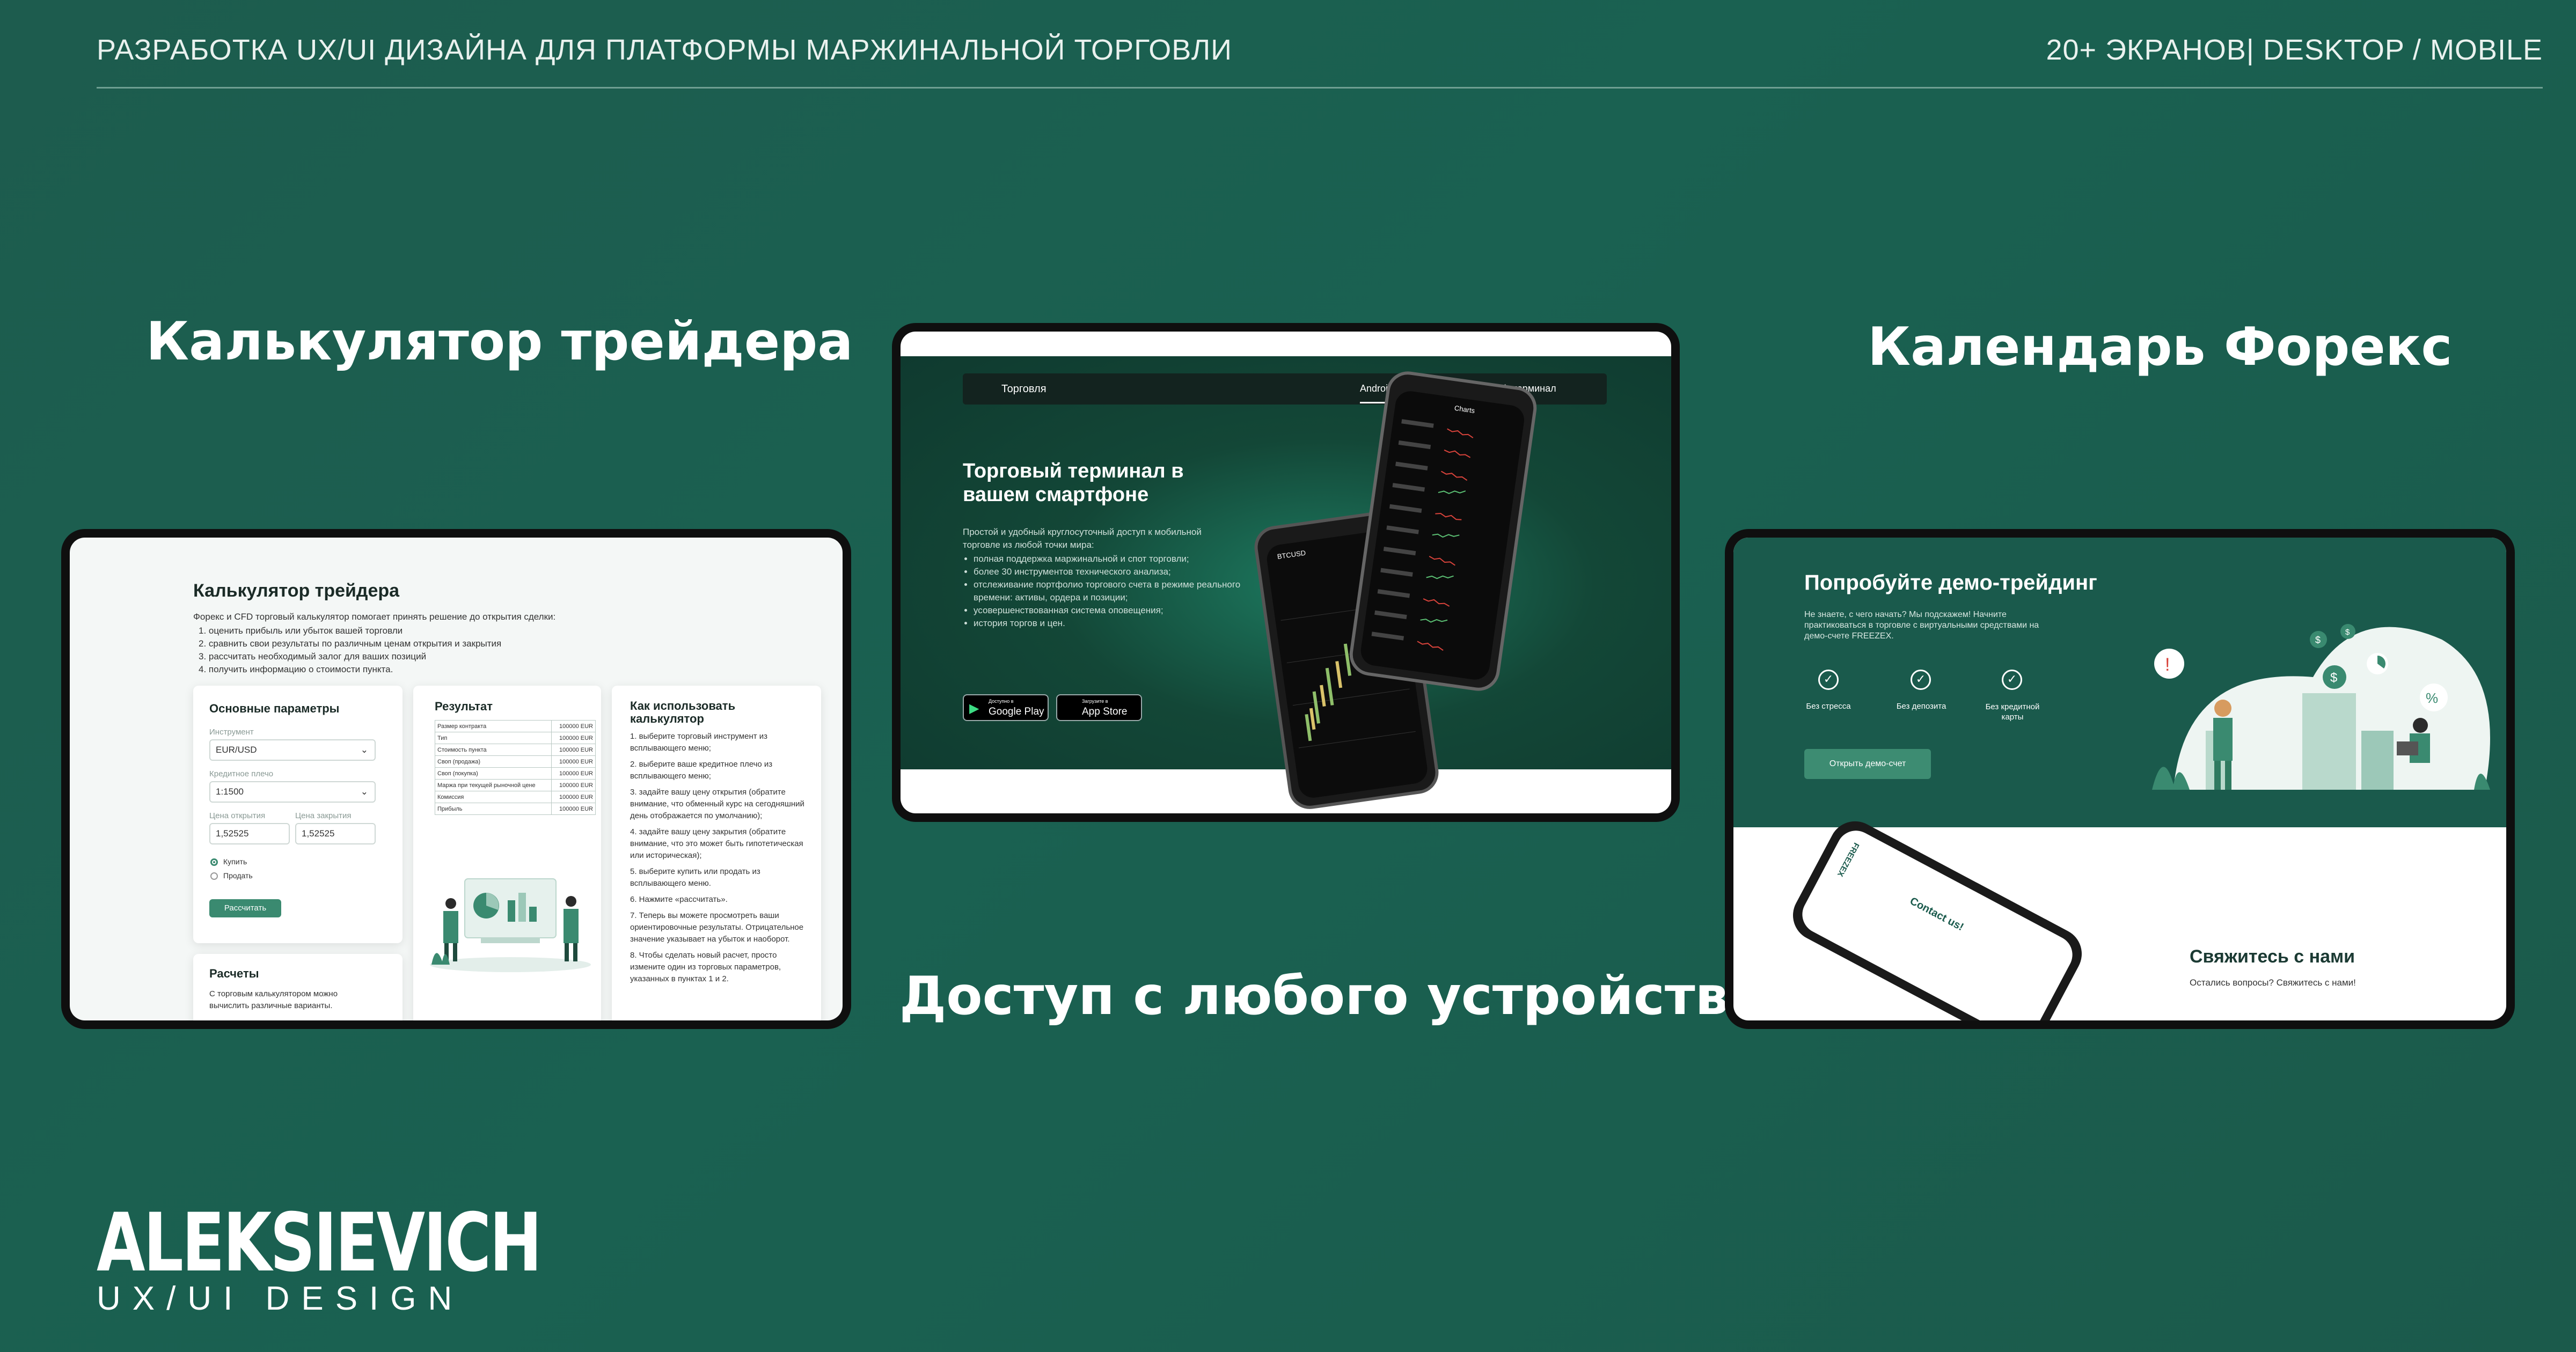 This screenshot has width=2576, height=1352. What do you see at coordinates (1422, 535) in the screenshot?
I see `quotes-list` at bounding box center [1422, 535].